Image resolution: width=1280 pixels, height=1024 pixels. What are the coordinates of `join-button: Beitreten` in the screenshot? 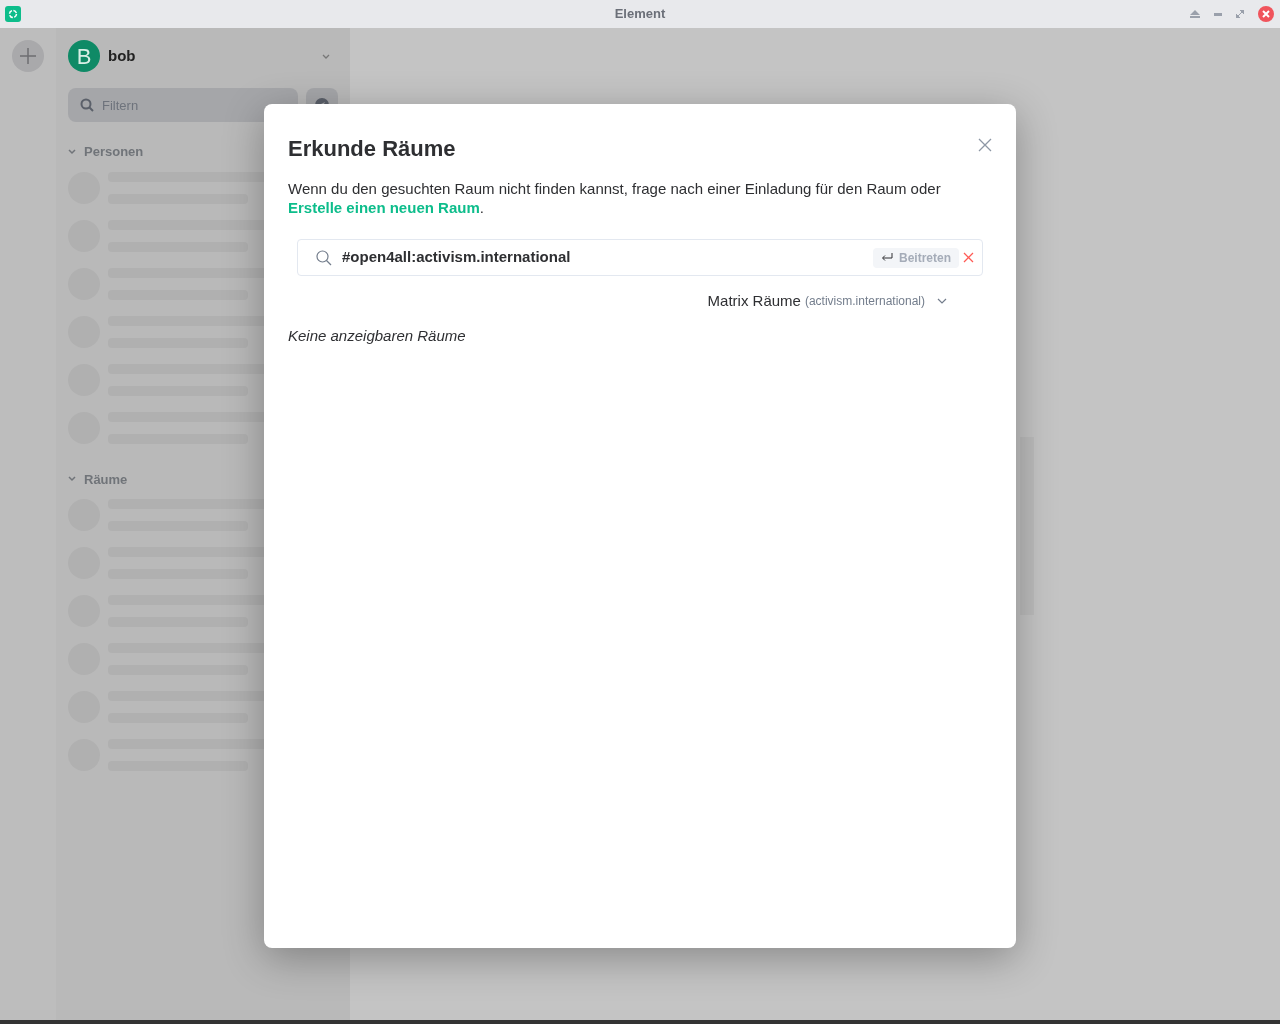 It's located at (916, 257).